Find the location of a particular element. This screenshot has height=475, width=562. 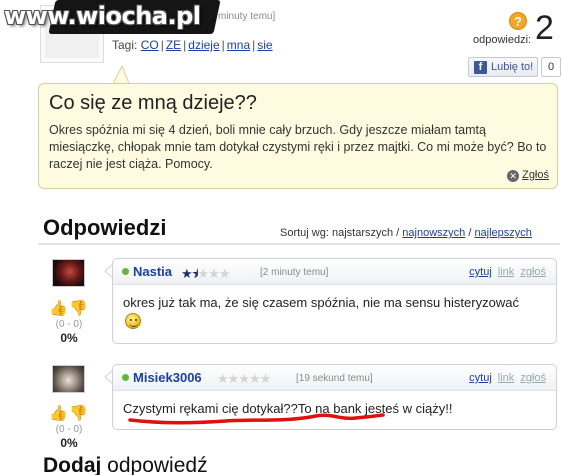

tag-link: sie is located at coordinates (264, 45).